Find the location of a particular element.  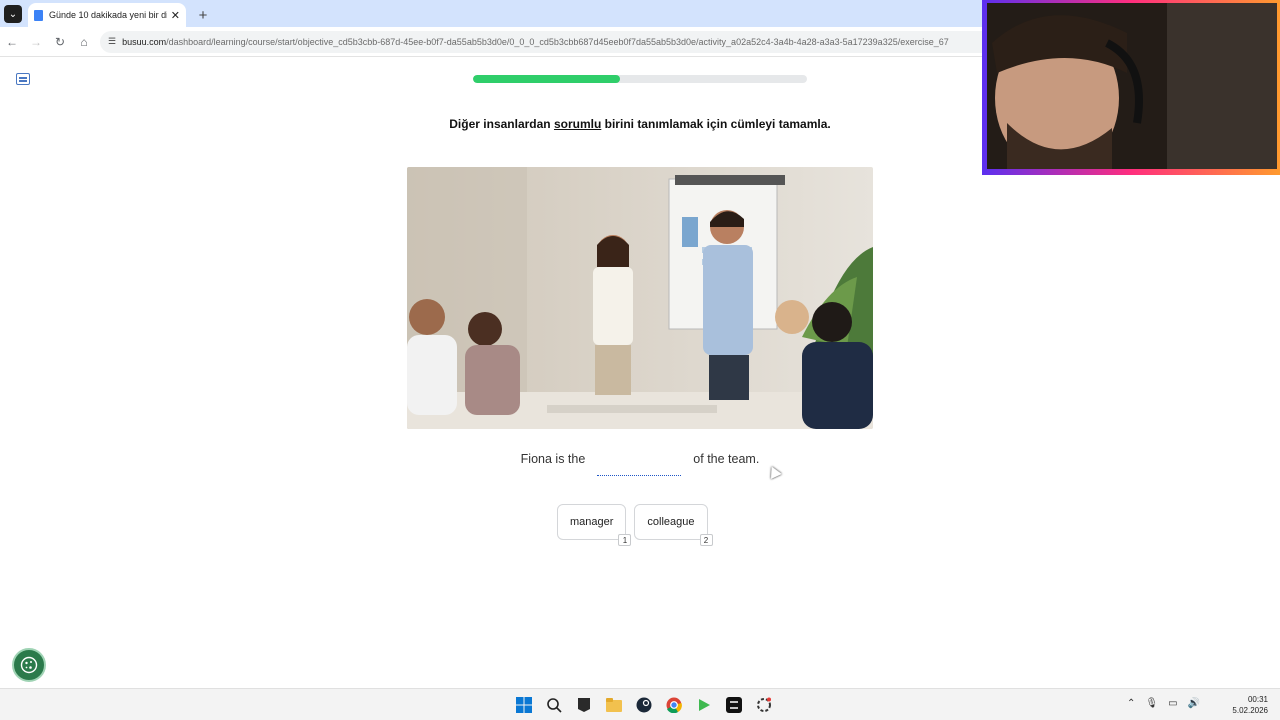

cookie-icon is located at coordinates (29, 665).